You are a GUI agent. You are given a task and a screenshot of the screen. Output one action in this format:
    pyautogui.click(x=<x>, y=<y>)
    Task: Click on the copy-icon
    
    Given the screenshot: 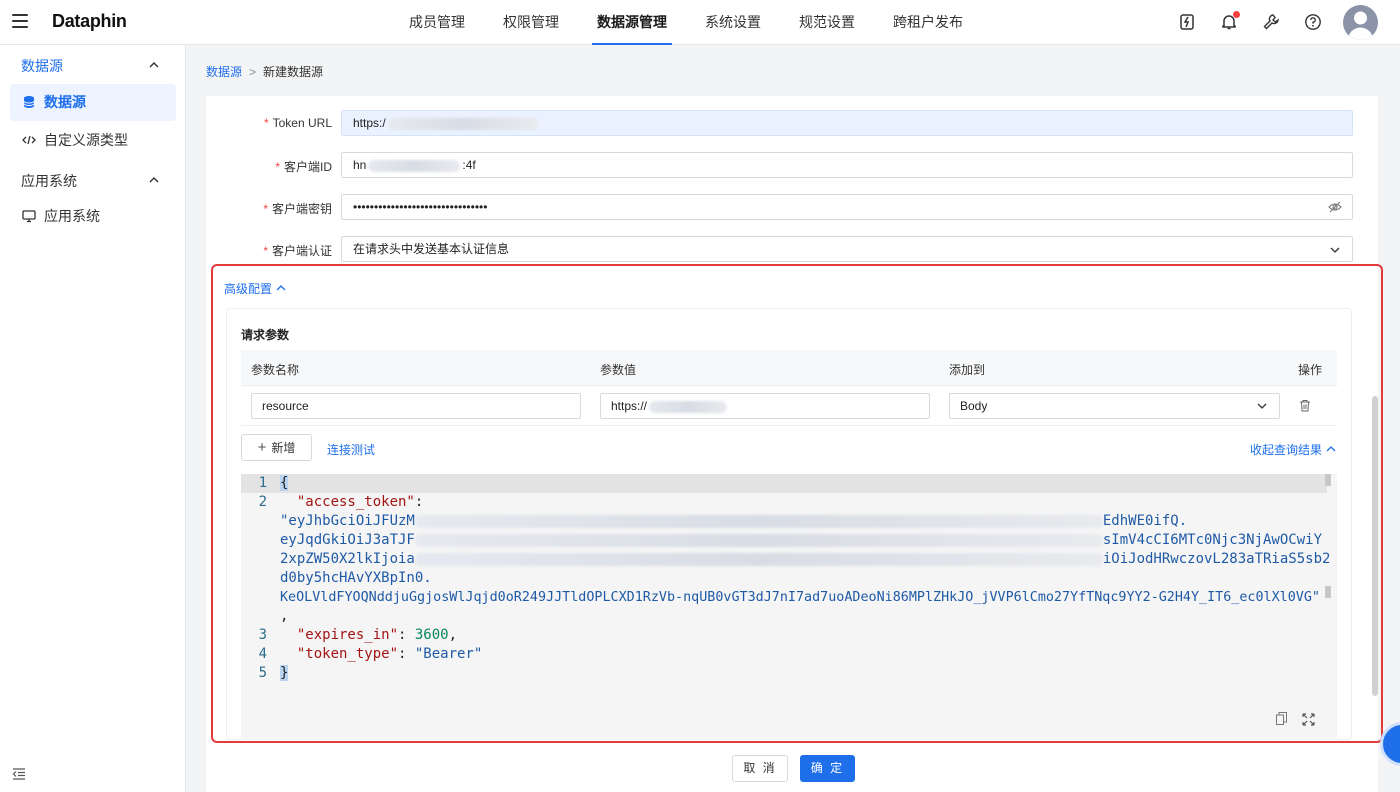 What is the action you would take?
    pyautogui.click(x=1281, y=718)
    